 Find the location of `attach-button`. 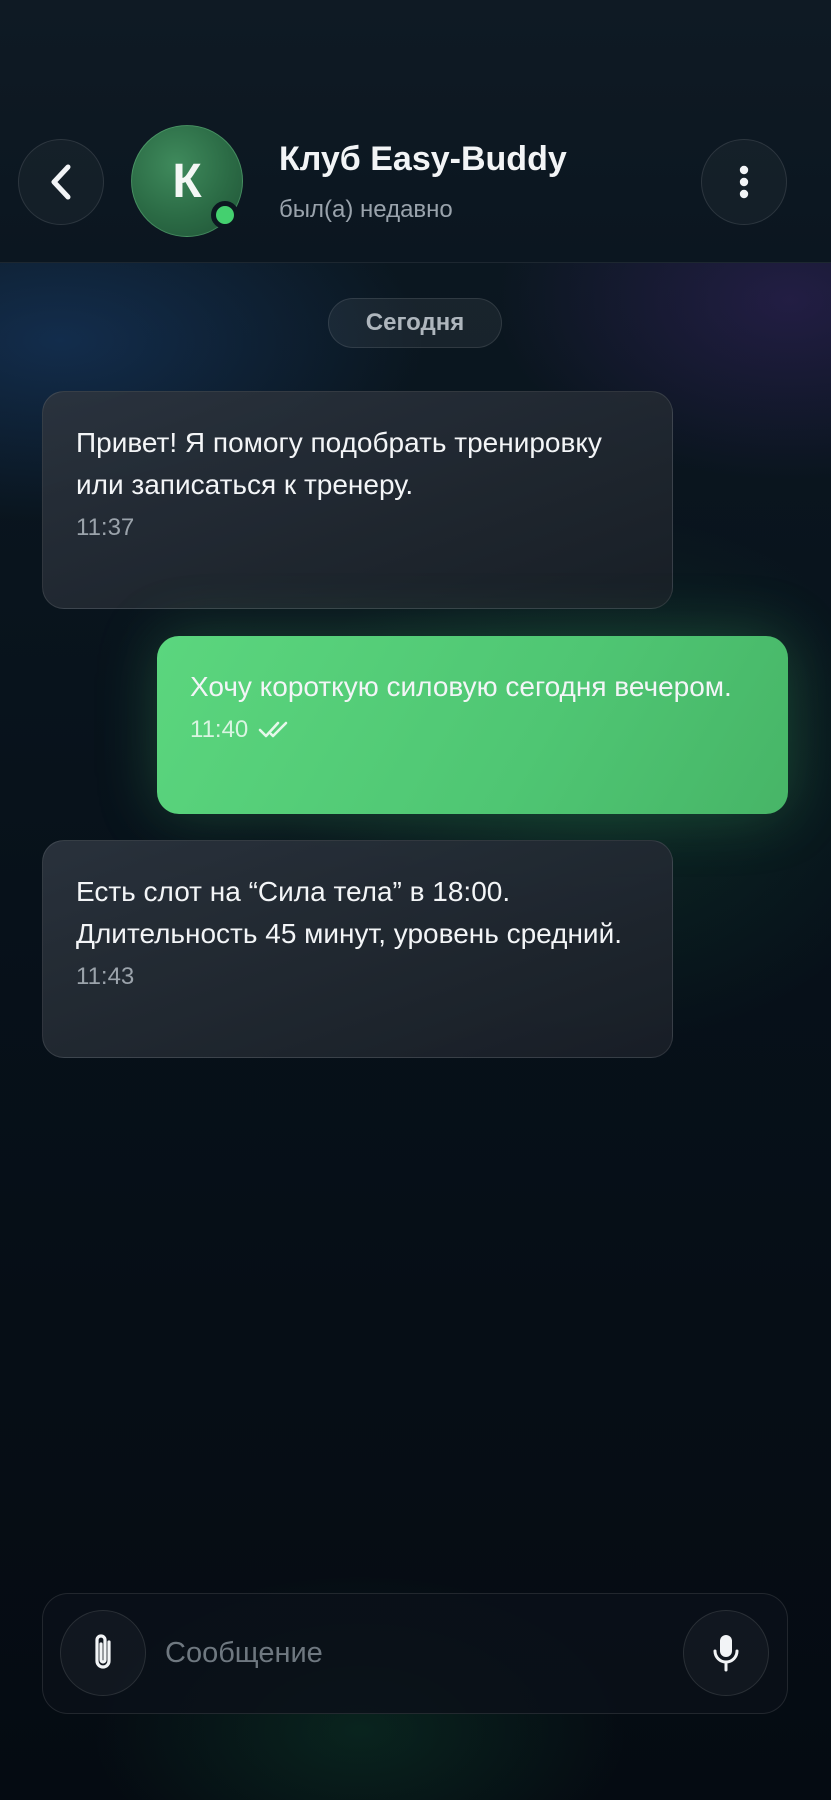

attach-button is located at coordinates (103, 1653).